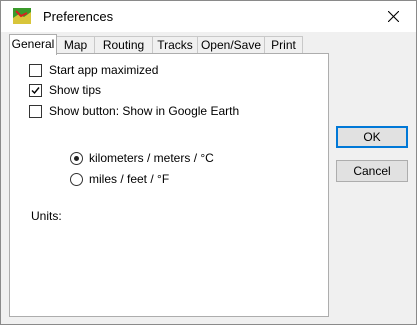 This screenshot has width=417, height=325. Describe the element at coordinates (151, 158) in the screenshot. I see `units-metric-label: kilometers / meters / °C` at that location.